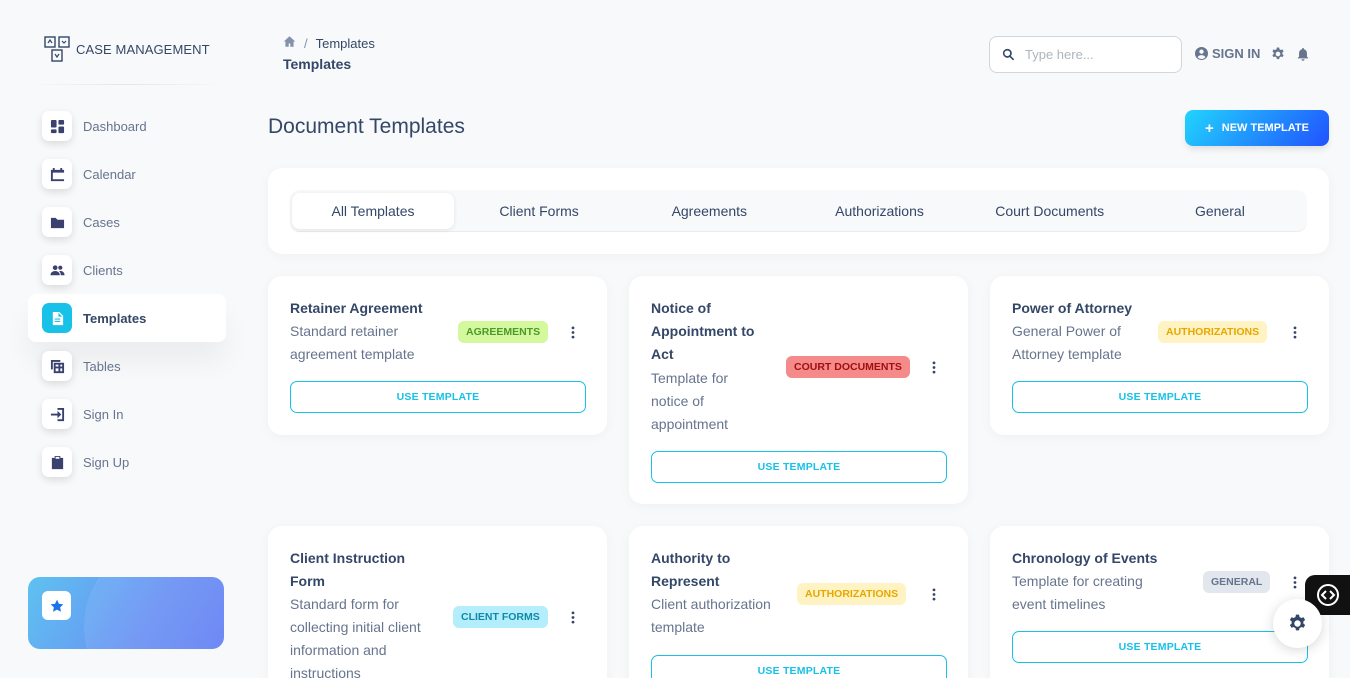 The width and height of the screenshot is (1350, 678). Describe the element at coordinates (1067, 354) in the screenshot. I see `template-description-line: Attorney template` at that location.